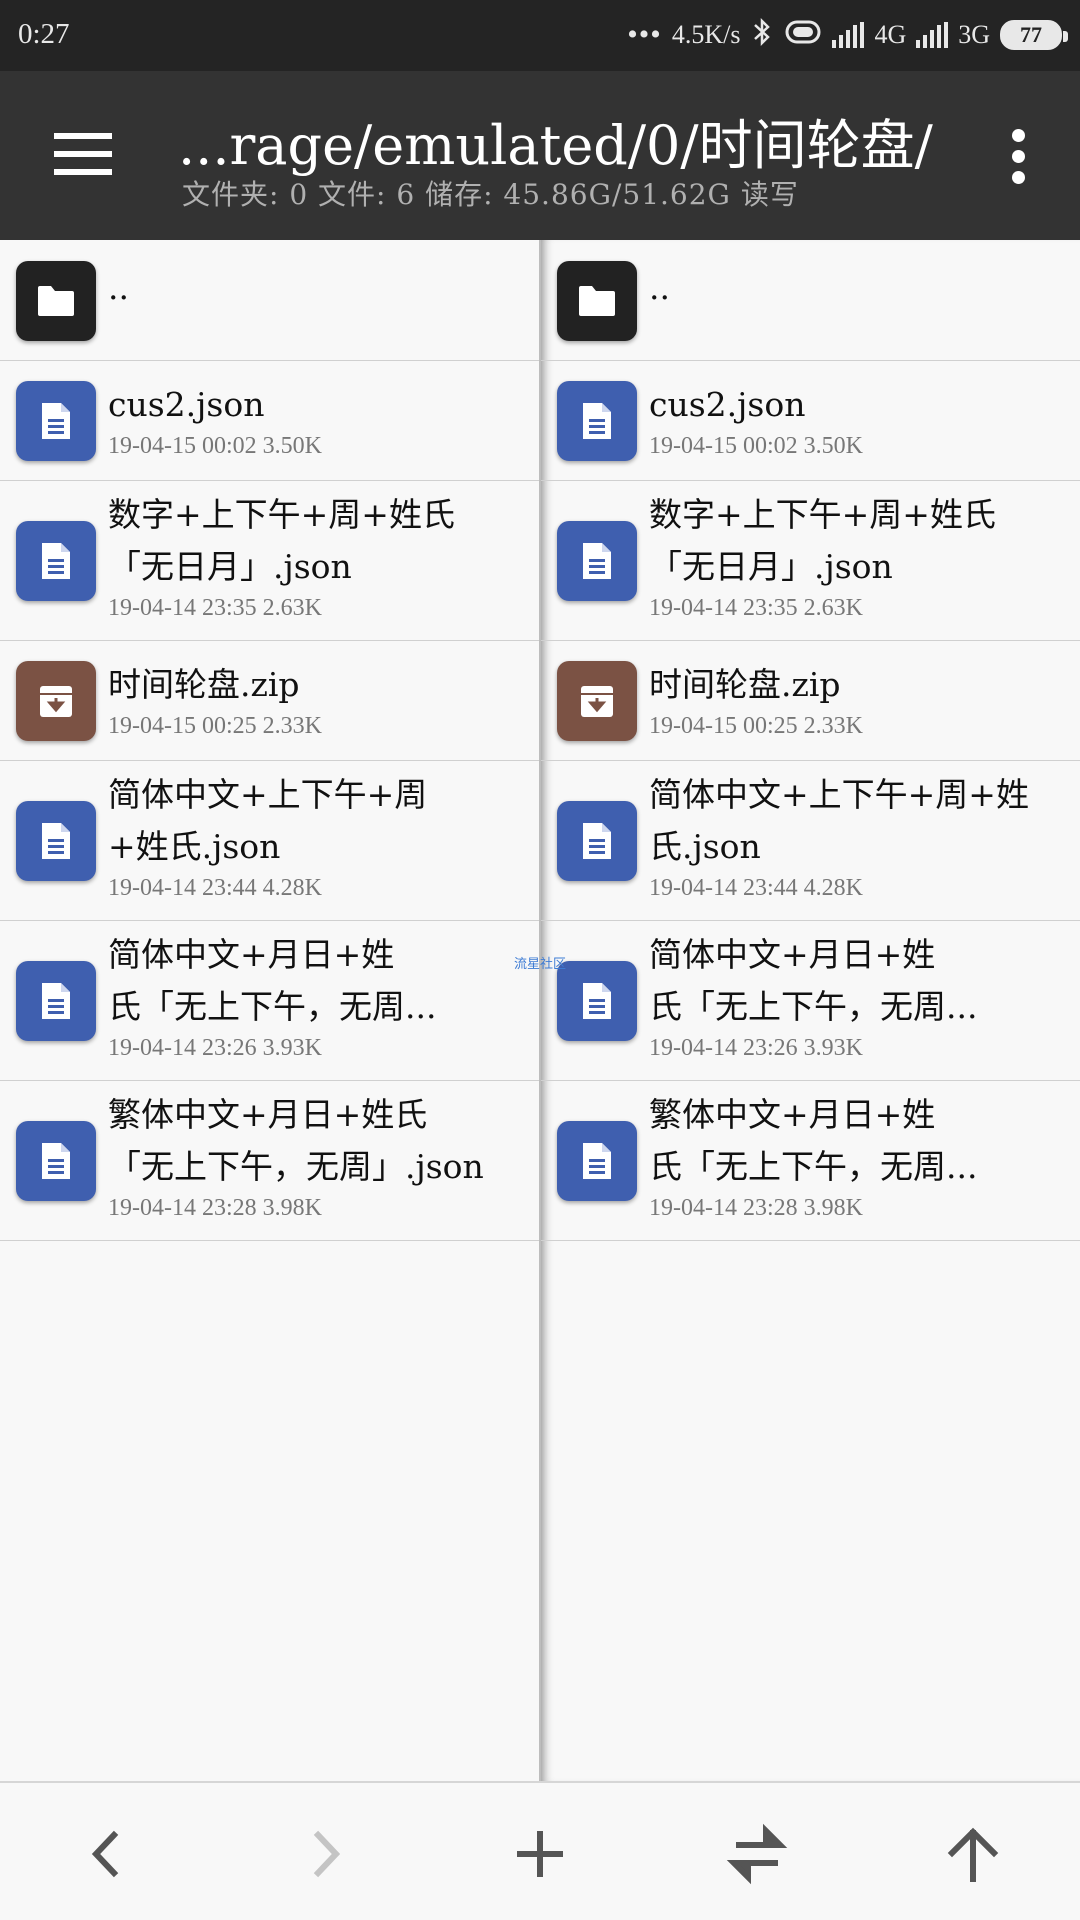 The height and width of the screenshot is (1920, 1080). I want to click on chevron-left-icon, so click(107, 1854).